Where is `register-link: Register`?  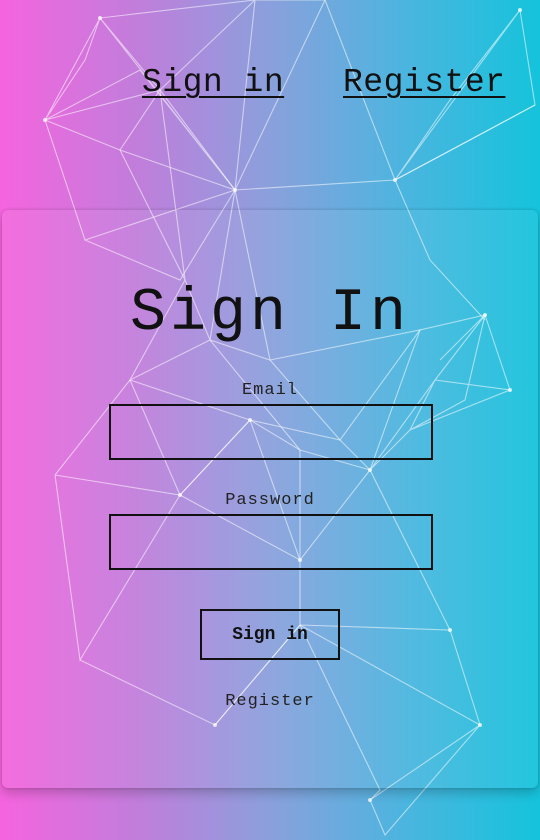 register-link: Register is located at coordinates (270, 701).